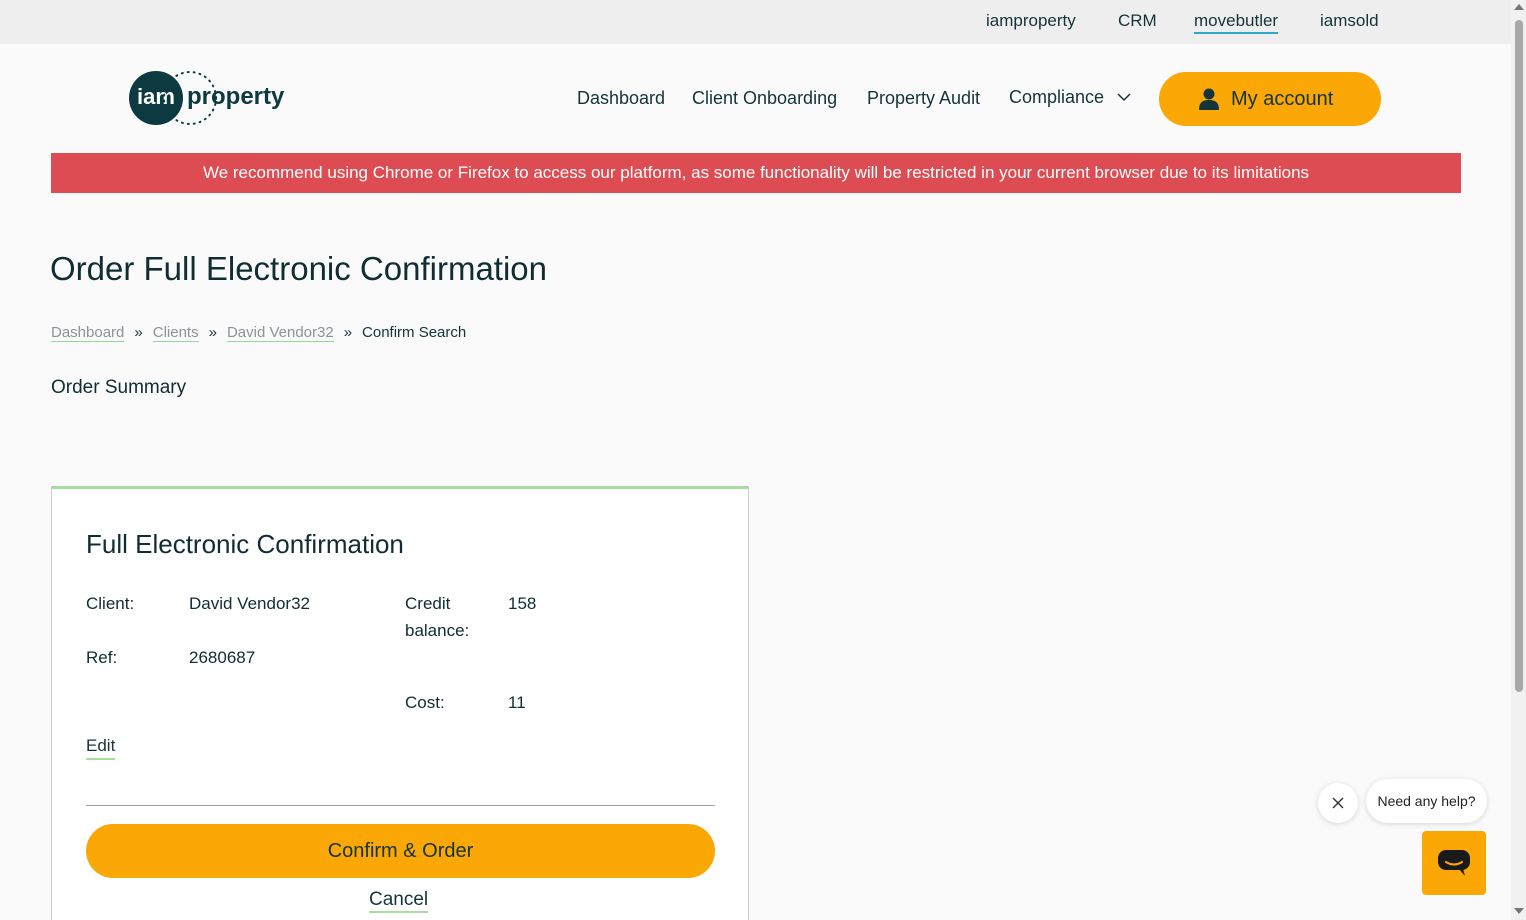 The image size is (1526, 920). Describe the element at coordinates (1031, 21) in the screenshot. I see `topbar-link-iamproperty: iamproperty` at that location.